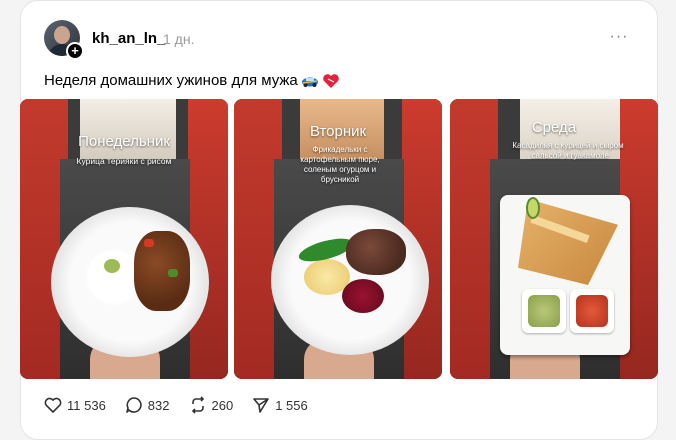  What do you see at coordinates (112, 266) in the screenshot?
I see `garnish` at bounding box center [112, 266].